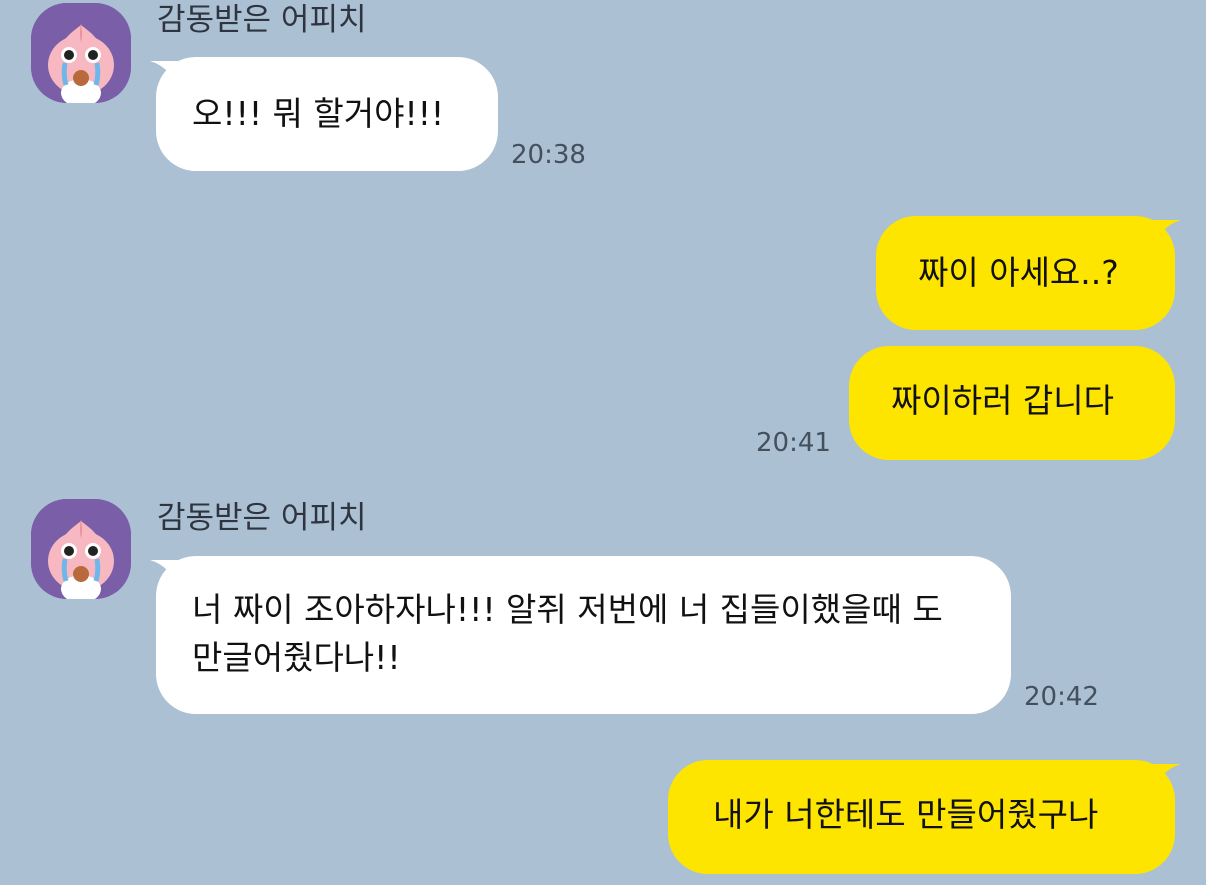 The width and height of the screenshot is (1206, 885). I want to click on message-bubble: 오!!! 뭐 할거야!!!, so click(327, 114).